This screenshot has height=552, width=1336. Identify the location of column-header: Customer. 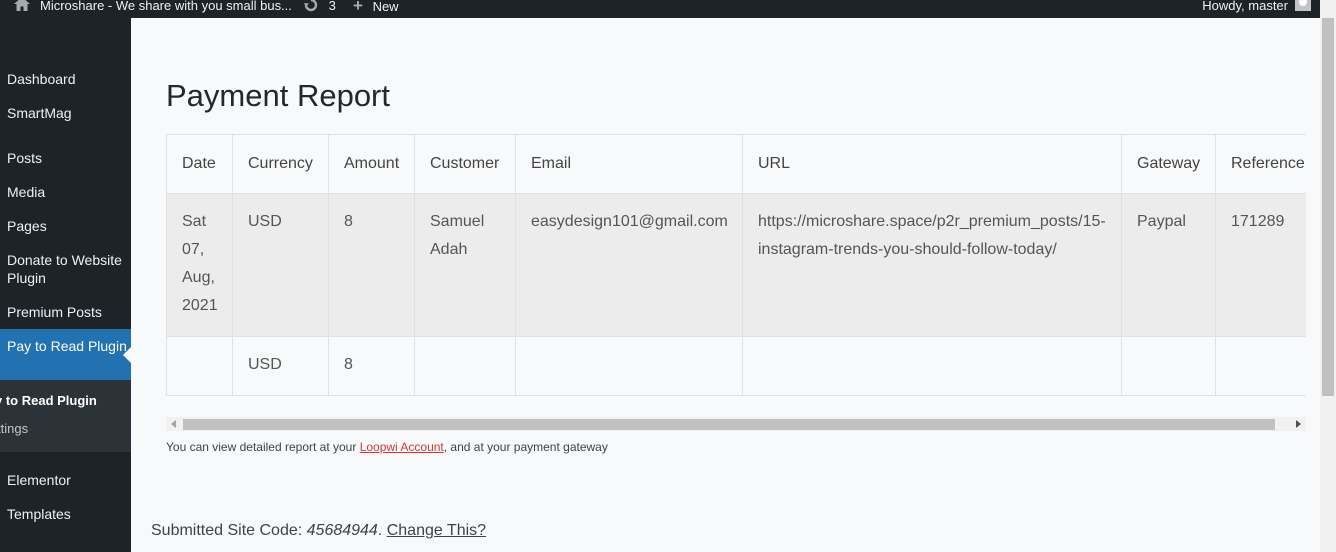
(465, 164).